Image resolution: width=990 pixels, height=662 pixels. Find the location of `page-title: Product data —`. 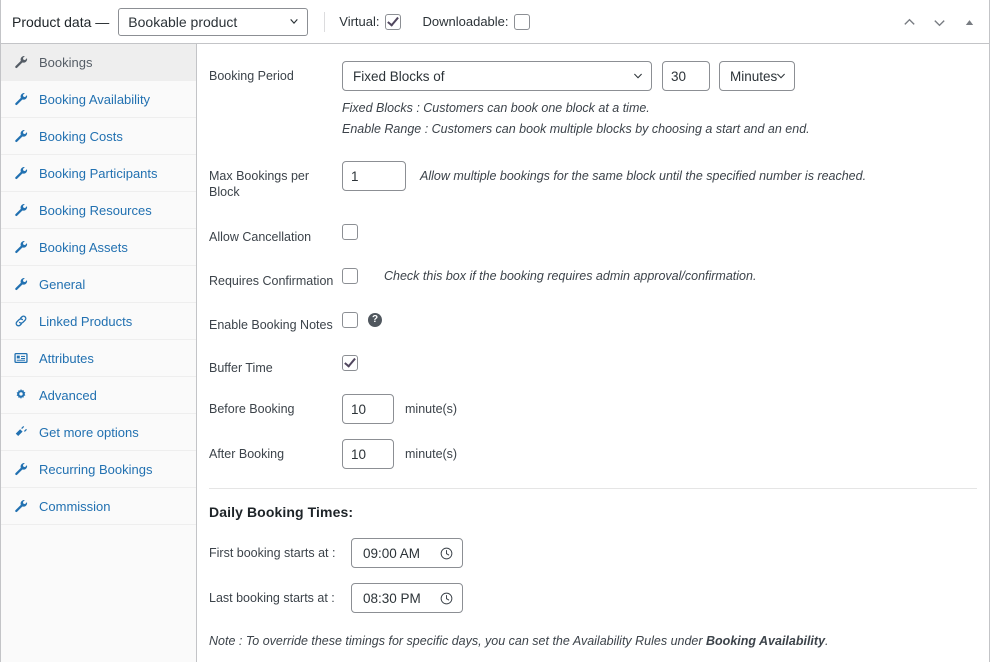

page-title: Product data — is located at coordinates (61, 21).